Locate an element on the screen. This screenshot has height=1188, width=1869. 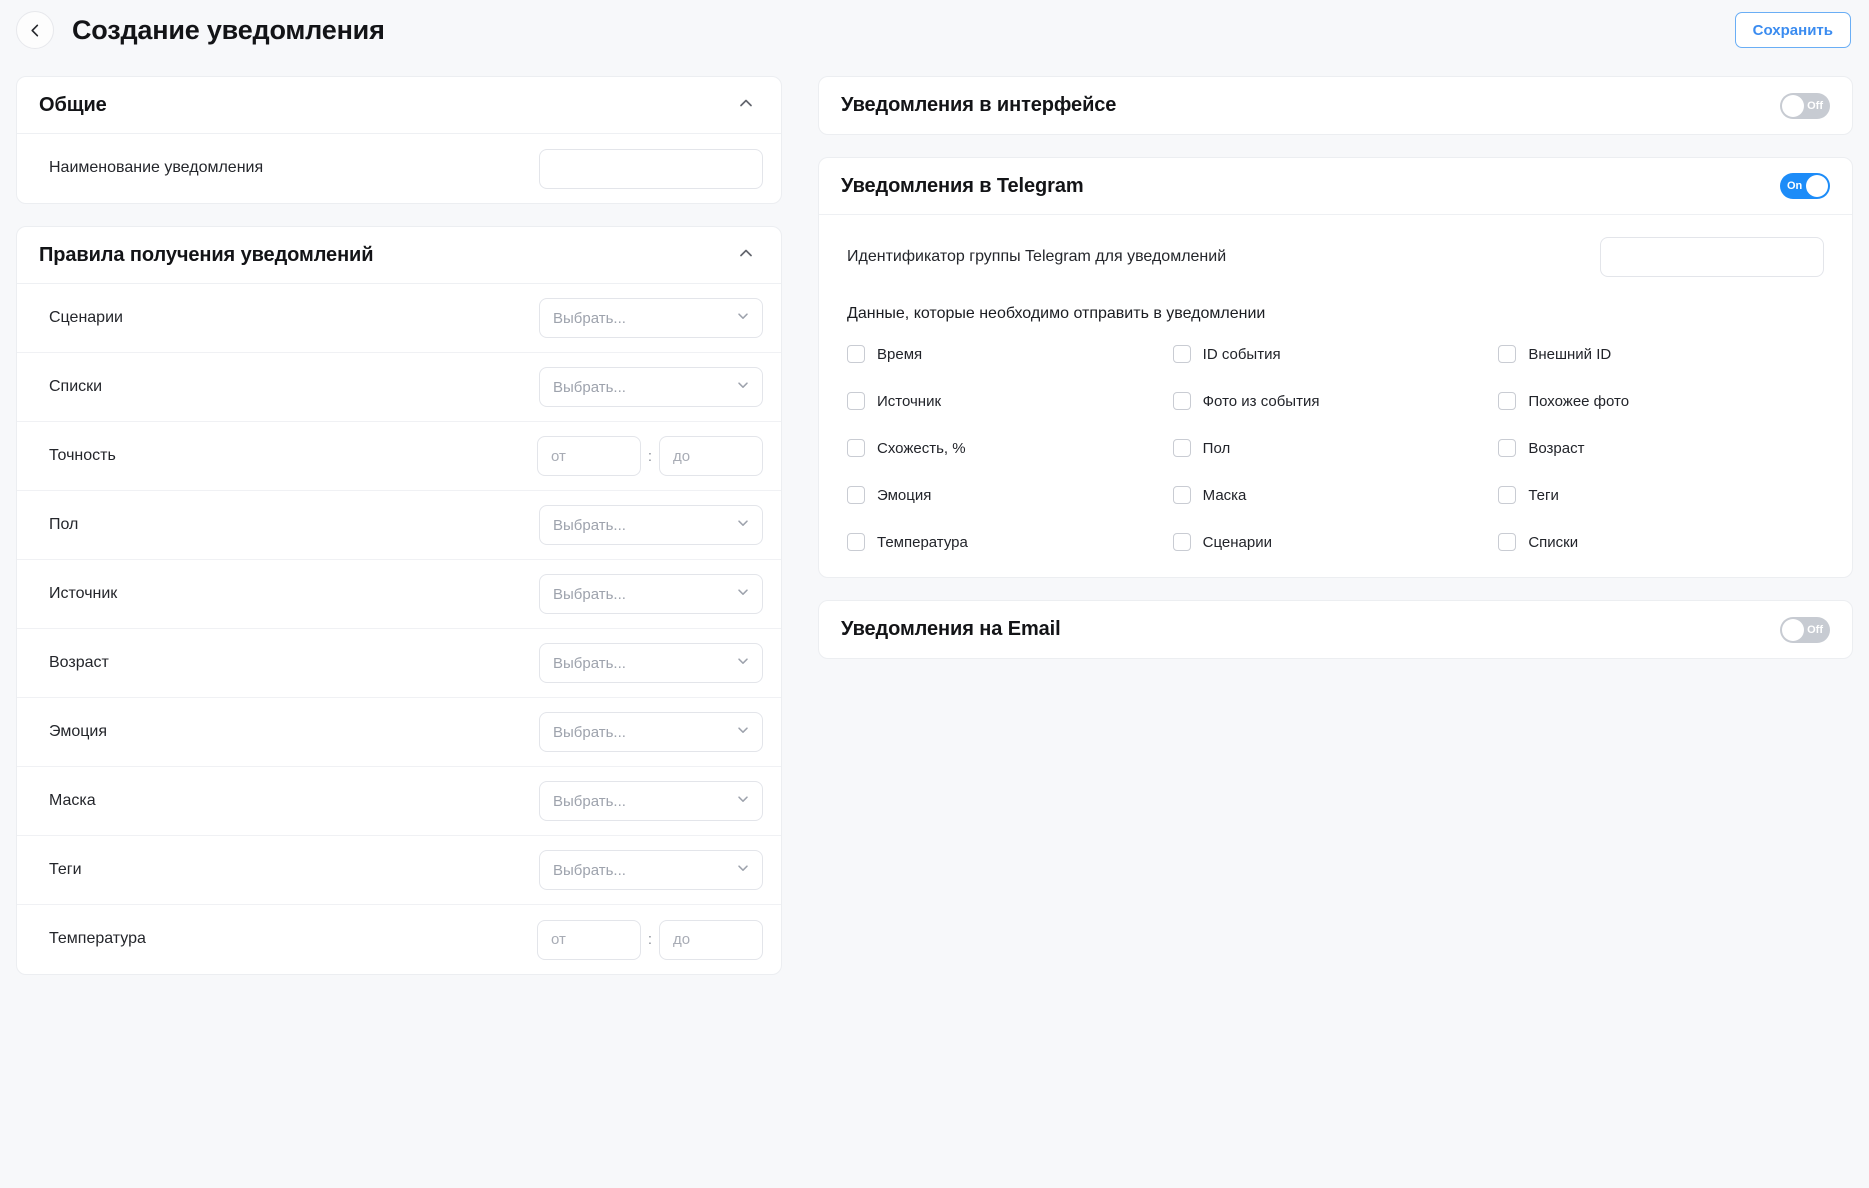
chevron-left-icon is located at coordinates (35, 30).